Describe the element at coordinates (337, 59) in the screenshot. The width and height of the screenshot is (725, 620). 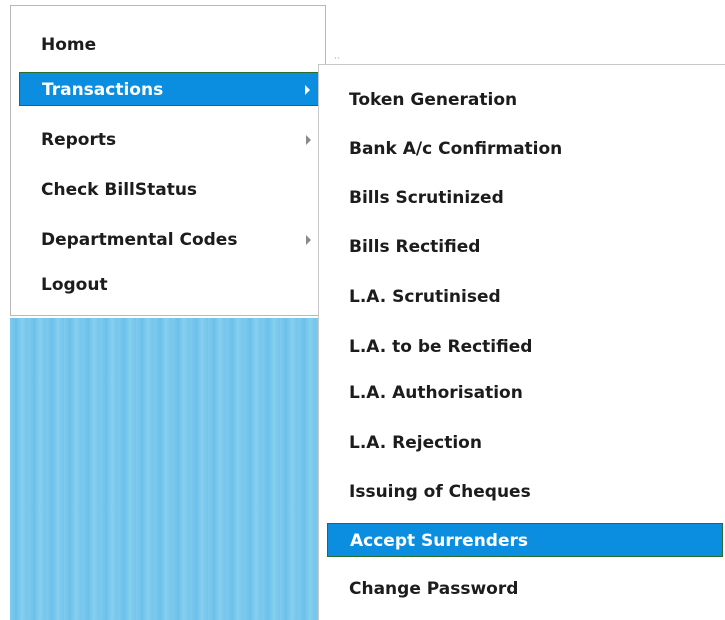
I see `dots-icon: ··` at that location.